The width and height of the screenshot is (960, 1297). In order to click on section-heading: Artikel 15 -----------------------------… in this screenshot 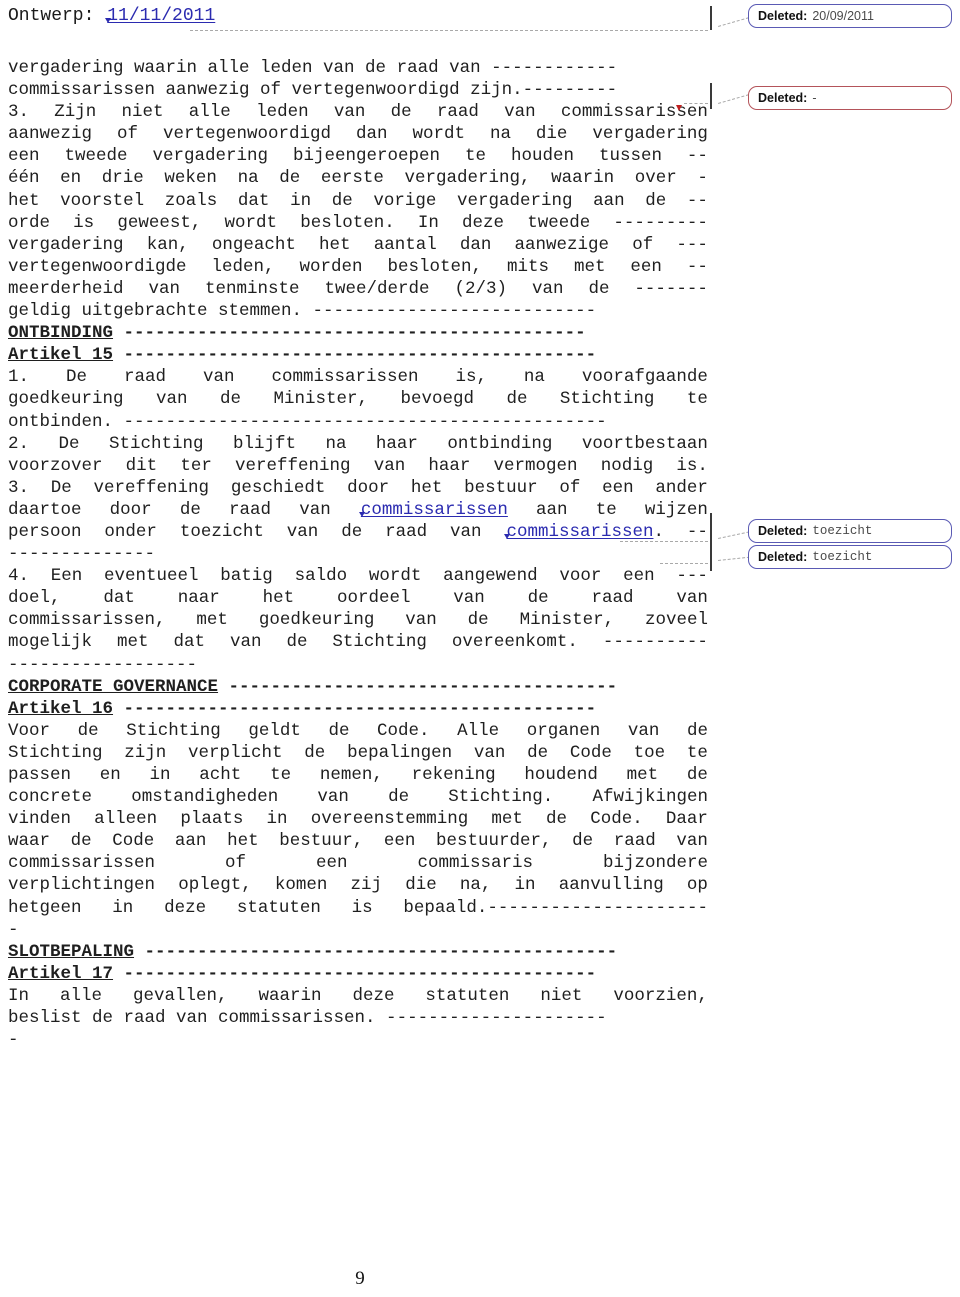, I will do `click(358, 355)`.